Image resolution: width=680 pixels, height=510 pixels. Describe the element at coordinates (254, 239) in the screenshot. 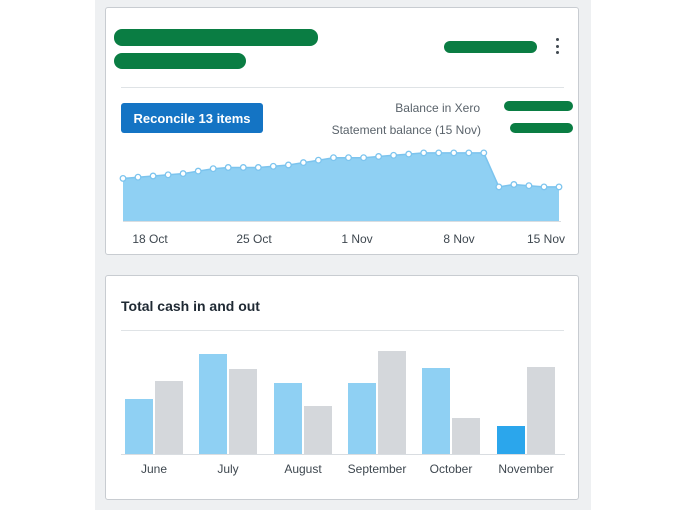

I see `x-tick-label: 25 Oct` at that location.